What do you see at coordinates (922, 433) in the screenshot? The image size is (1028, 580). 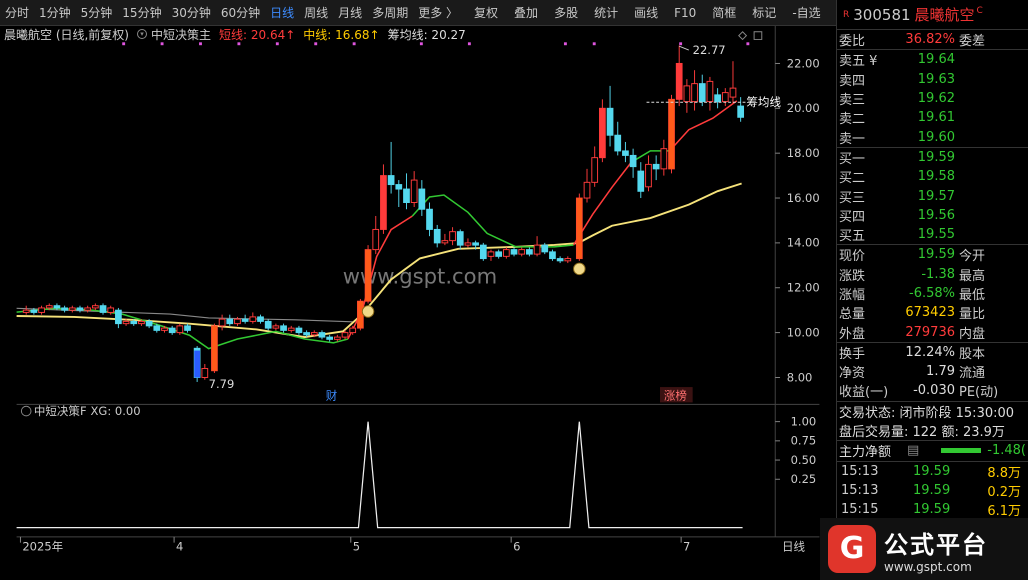 I see `after-hours: 盘后交易量: 122 额: 23.9万` at bounding box center [922, 433].